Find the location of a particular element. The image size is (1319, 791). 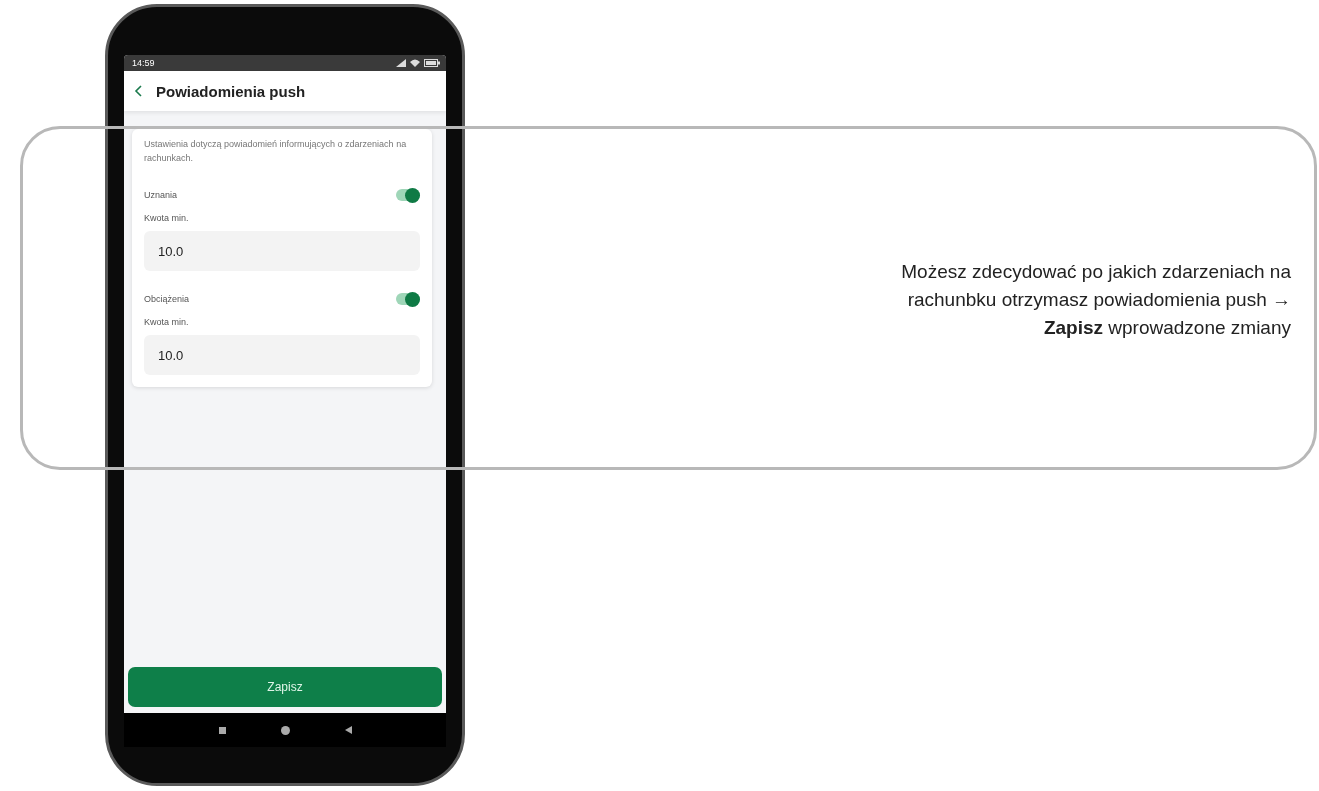

description-text: Ustawienia dotyczą powiadomień informujących o zdarzeniach na rachunkach. is located at coordinates (276, 151).